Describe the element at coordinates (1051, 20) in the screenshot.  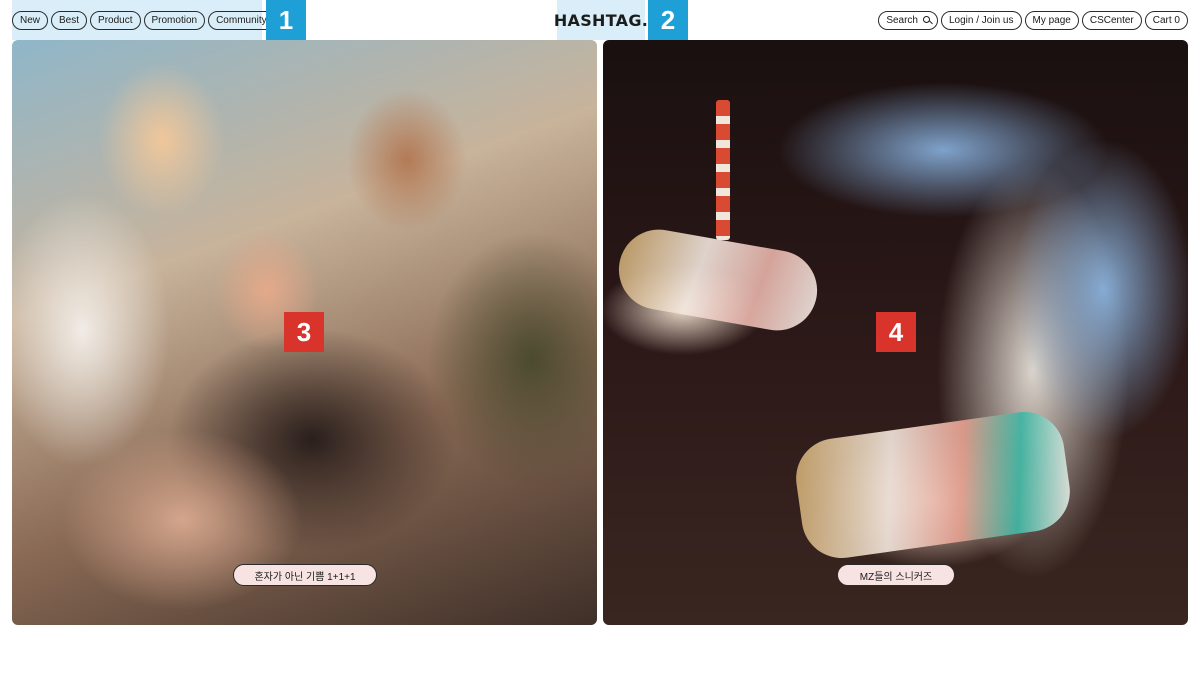
I see `my-page-button: My page` at that location.